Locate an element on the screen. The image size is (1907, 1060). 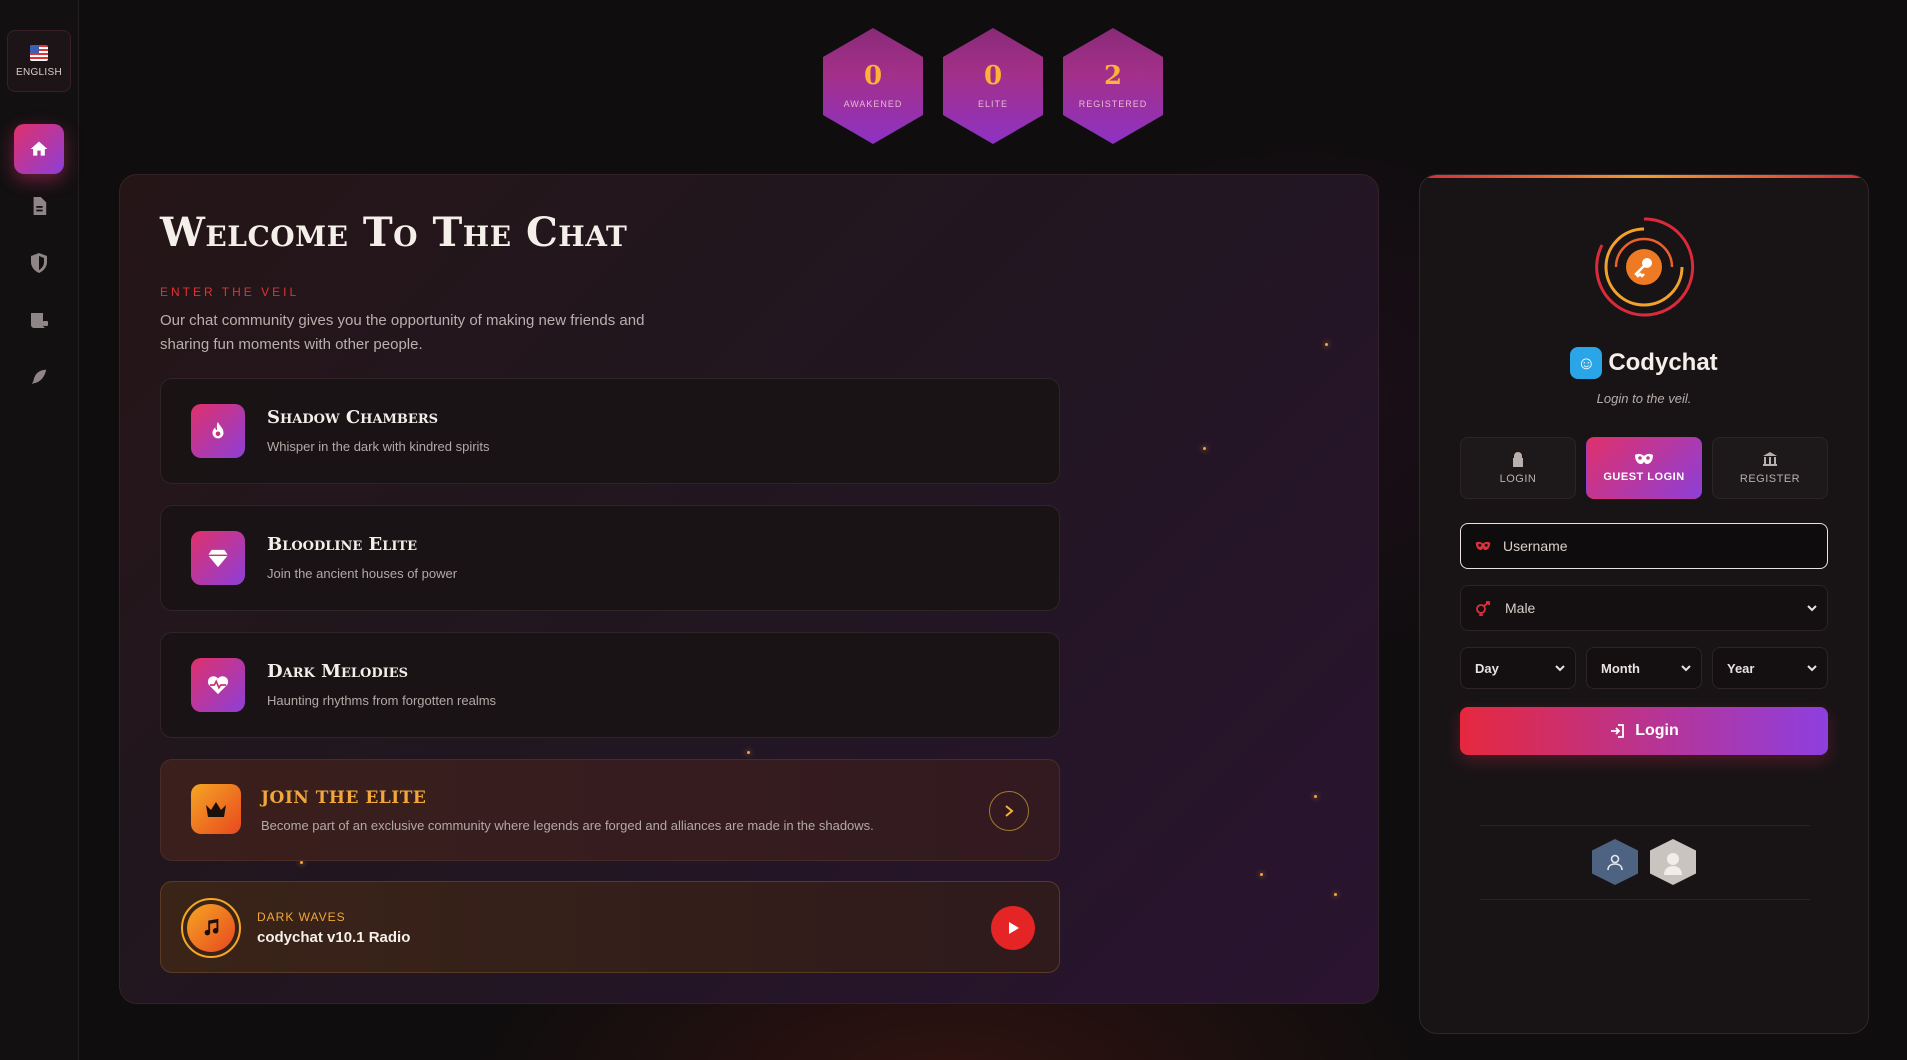
document-icon is located at coordinates (40, 206).